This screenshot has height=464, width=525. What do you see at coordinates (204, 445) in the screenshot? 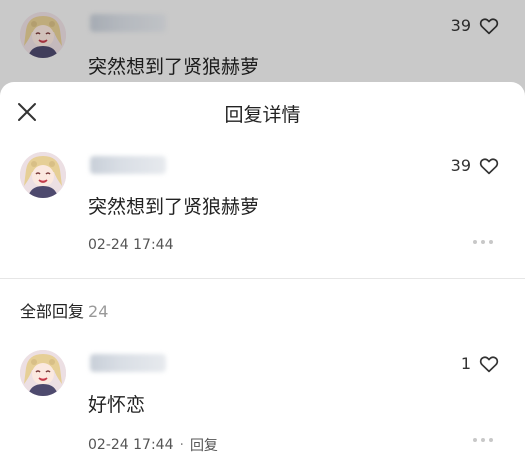
I see `reply-button: 回复` at bounding box center [204, 445].